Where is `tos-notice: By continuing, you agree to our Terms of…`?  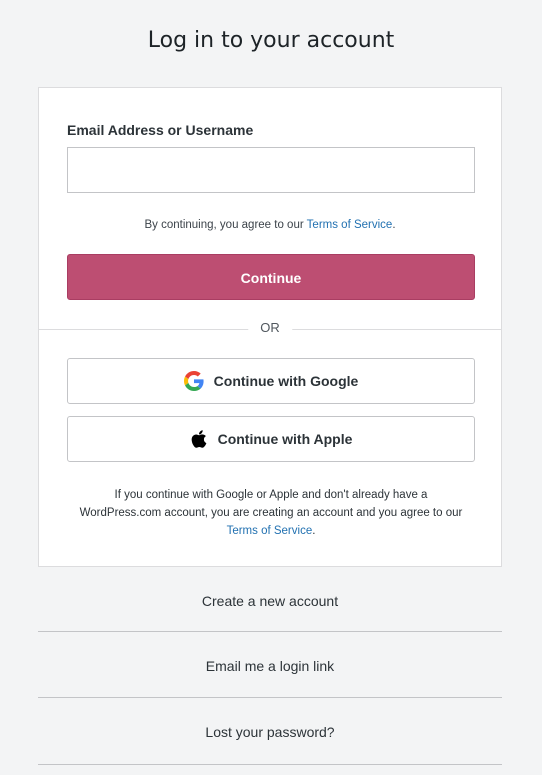 tos-notice: By continuing, you agree to our Terms of… is located at coordinates (270, 225).